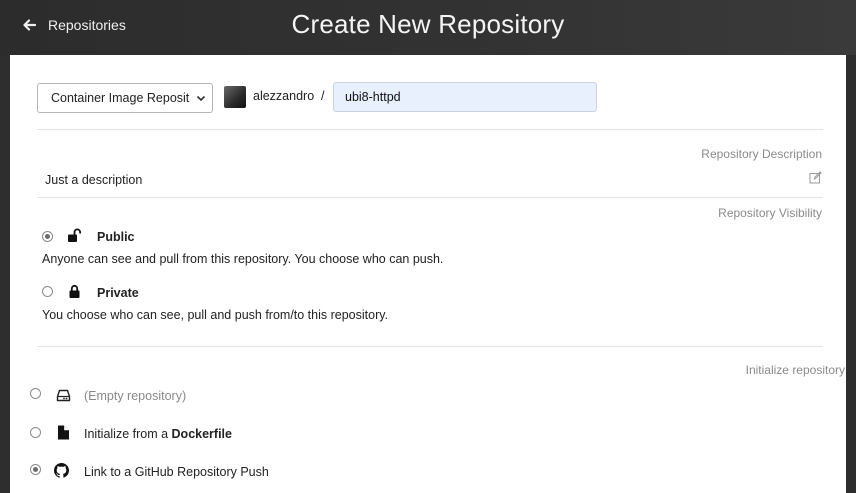  I want to click on public-option-title: Public, so click(116, 237).